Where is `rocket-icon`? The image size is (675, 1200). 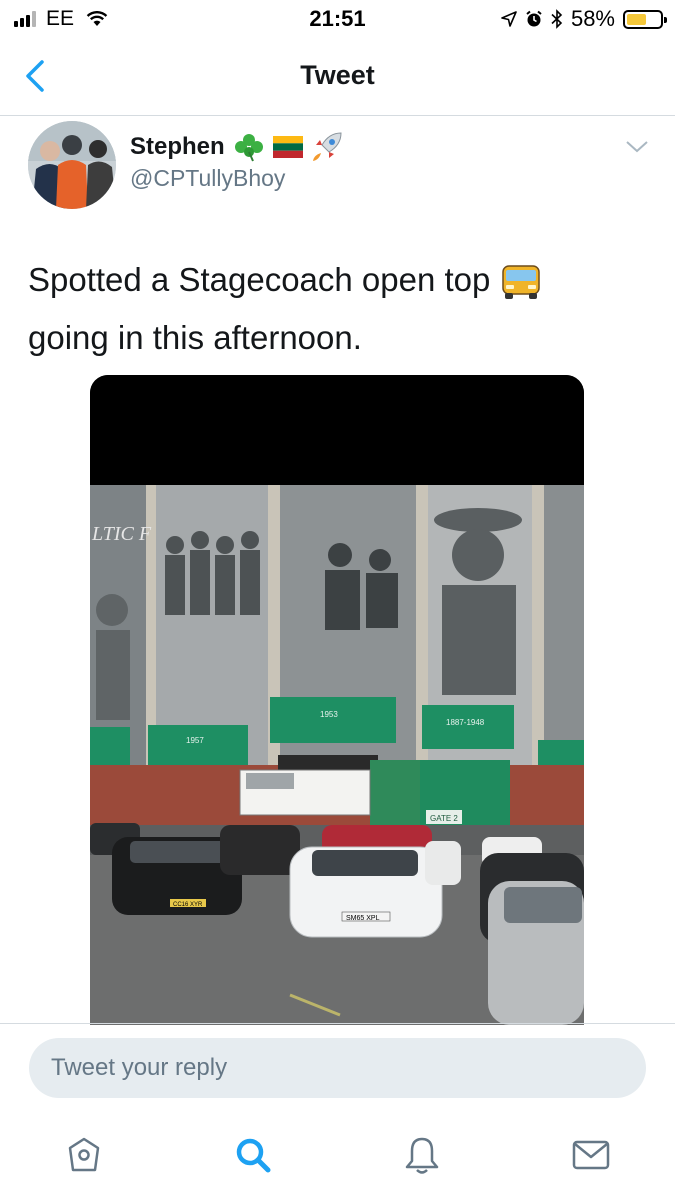 rocket-icon is located at coordinates (327, 146).